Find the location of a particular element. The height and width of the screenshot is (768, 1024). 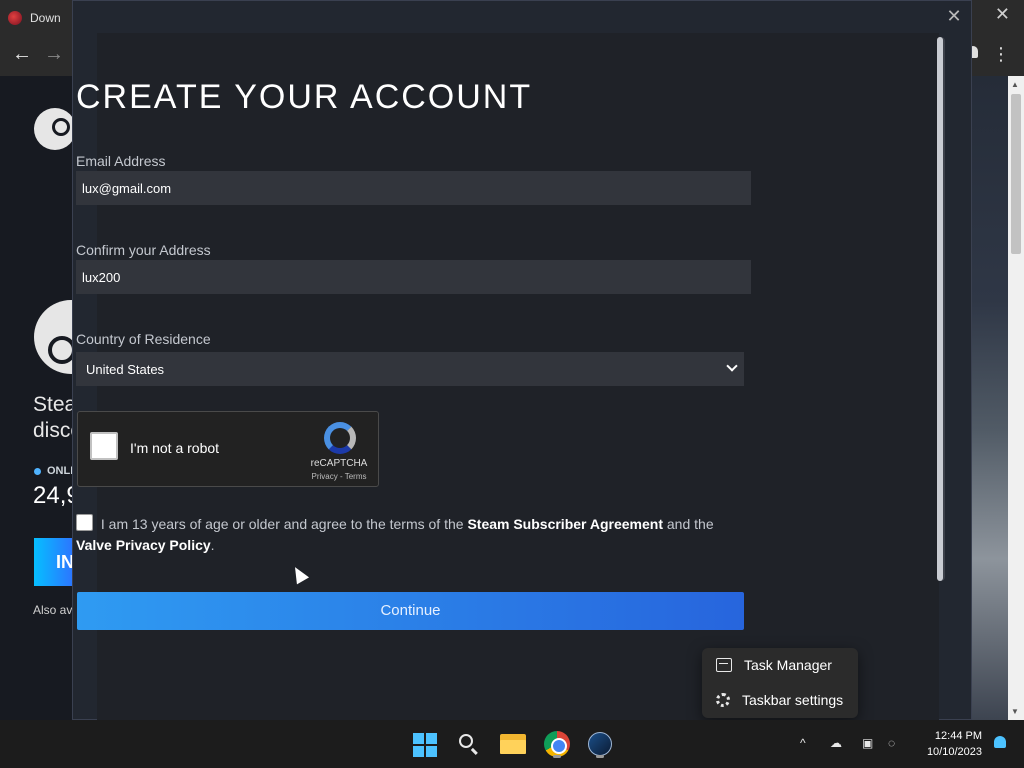

taskbar-context-menu: Task Manager Taskbar settings is located at coordinates (780, 683).